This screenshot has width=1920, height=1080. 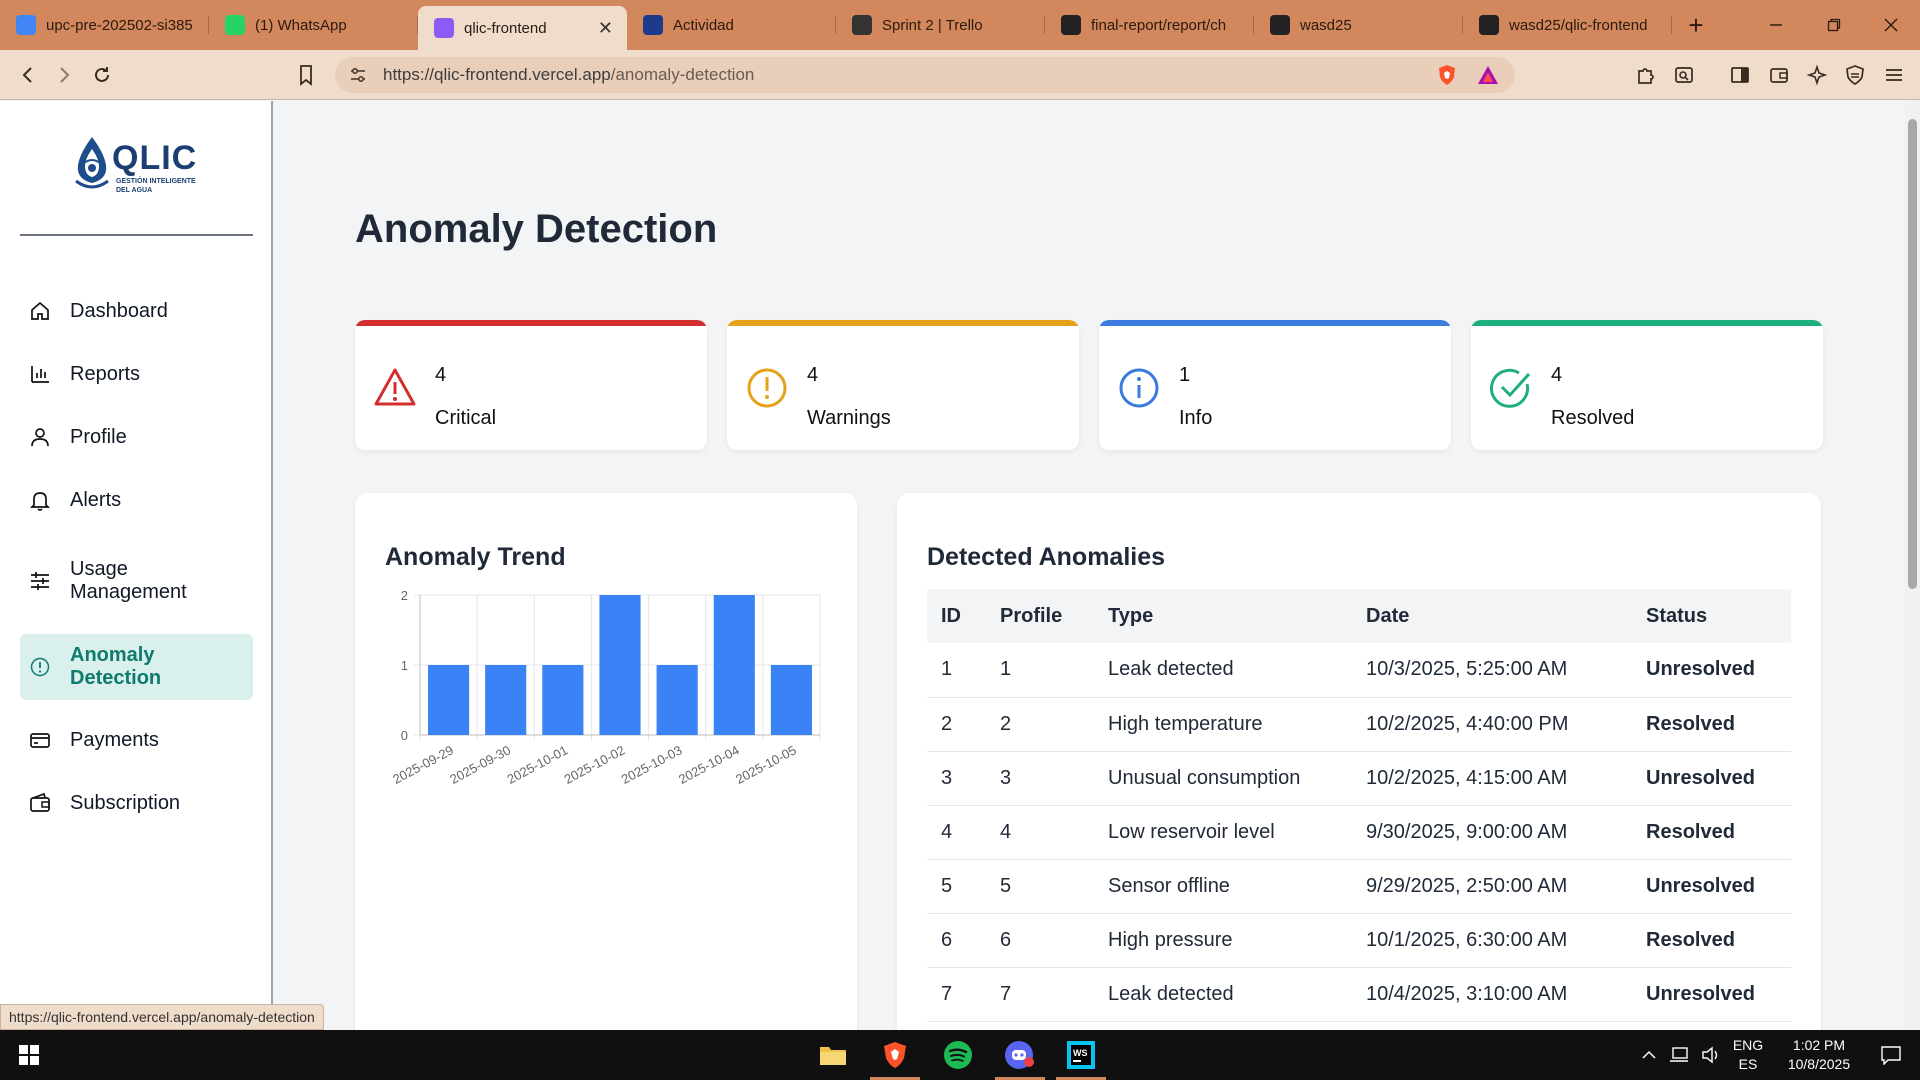 I want to click on tray-language: ENG ES, so click(x=1748, y=1055).